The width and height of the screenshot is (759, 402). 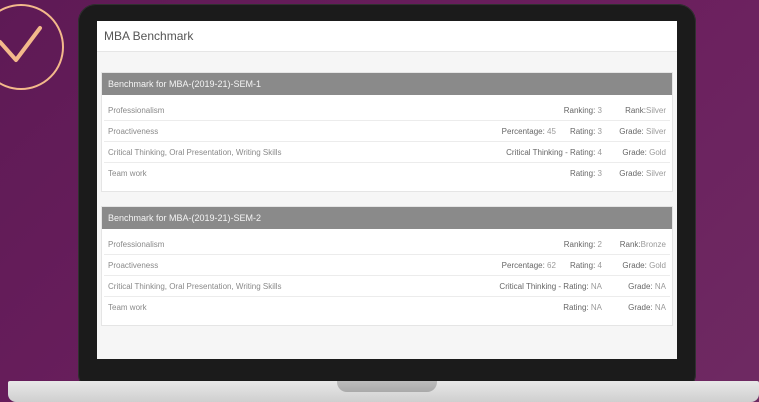 I want to click on panel-title: Benchmark for MBA-(2019-21)-SEM-1, so click(x=387, y=84).